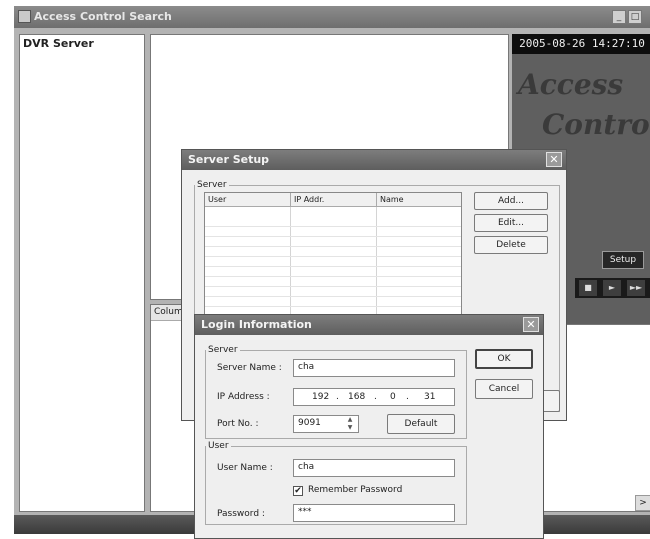 The height and width of the screenshot is (539, 650). I want to click on ip-address-label: IP Address :, so click(243, 397).